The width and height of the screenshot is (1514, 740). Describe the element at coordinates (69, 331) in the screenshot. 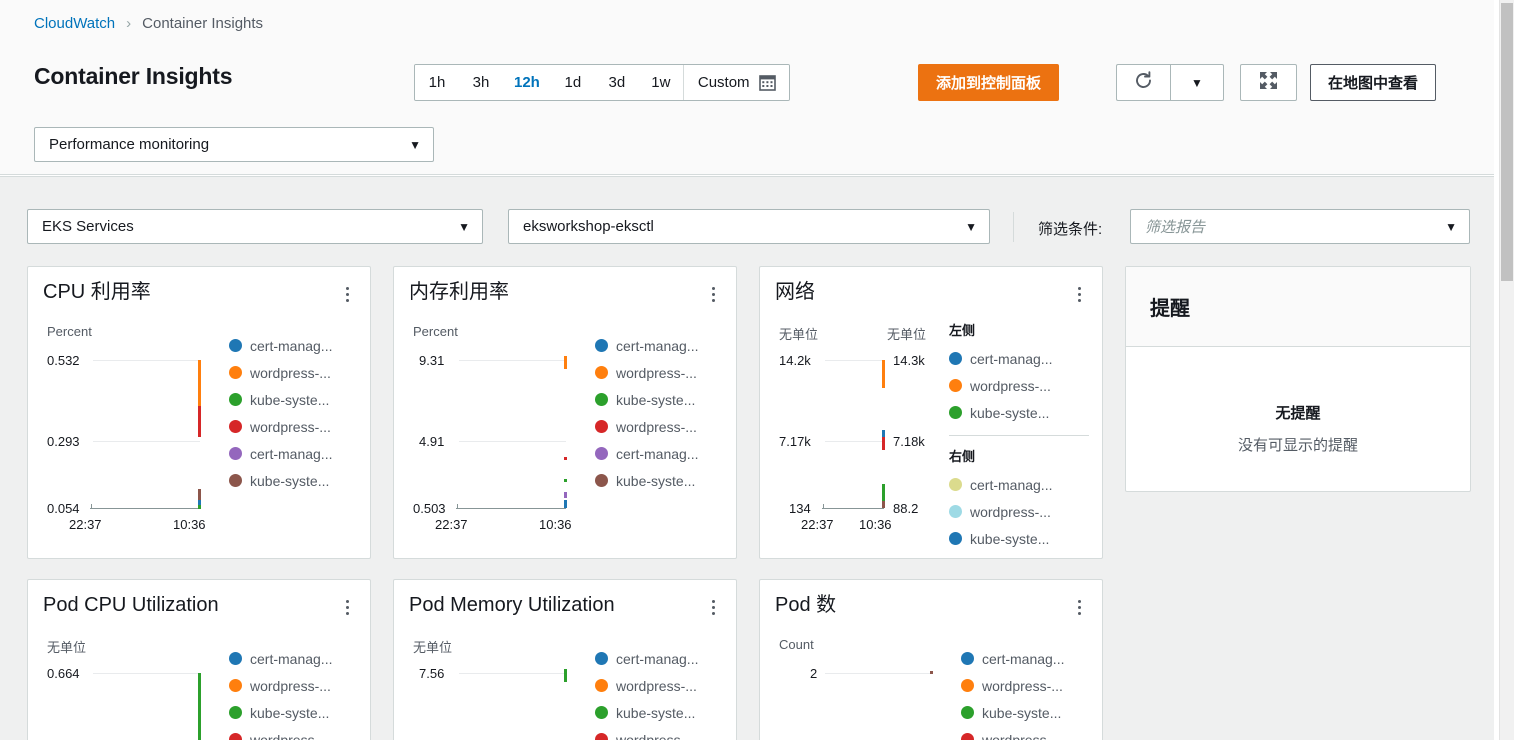

I see `y-axis-unit: Percent` at that location.